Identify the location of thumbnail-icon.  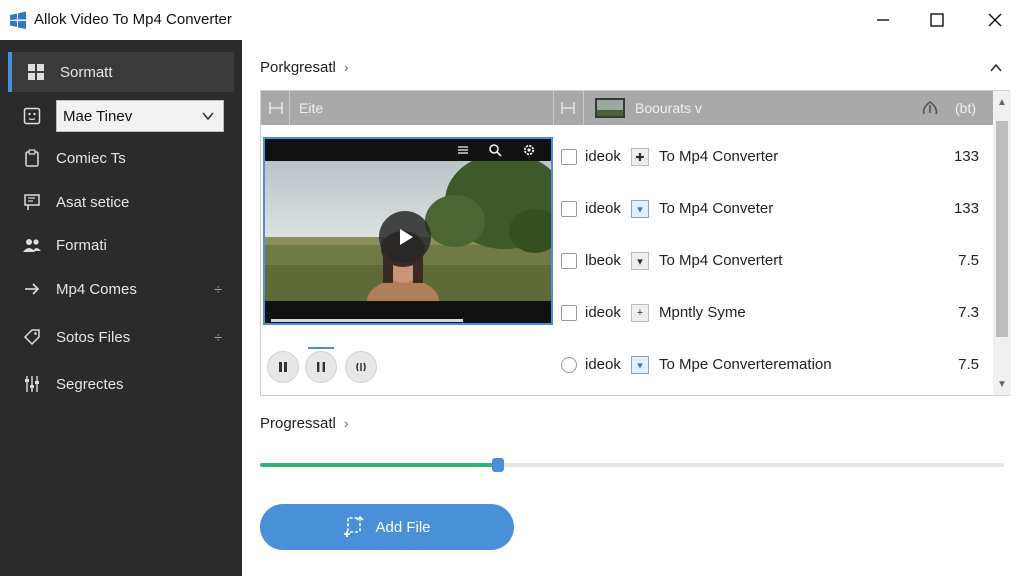
(610, 108).